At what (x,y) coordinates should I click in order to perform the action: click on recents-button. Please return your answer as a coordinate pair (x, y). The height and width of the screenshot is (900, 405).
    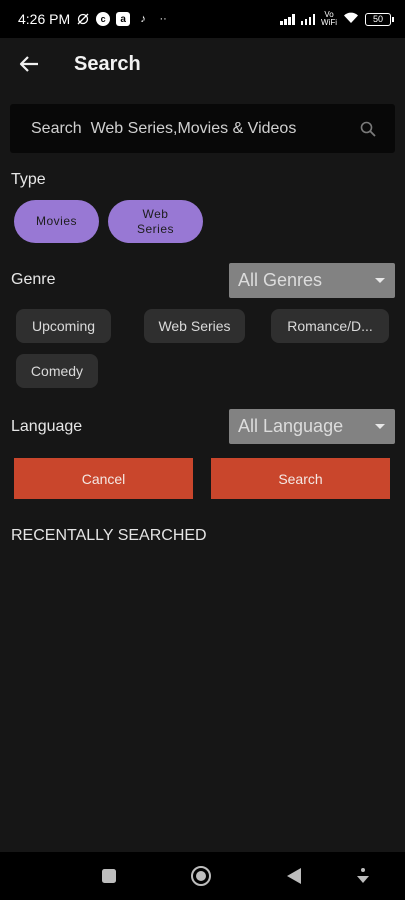
    Looking at the image, I should click on (109, 876).